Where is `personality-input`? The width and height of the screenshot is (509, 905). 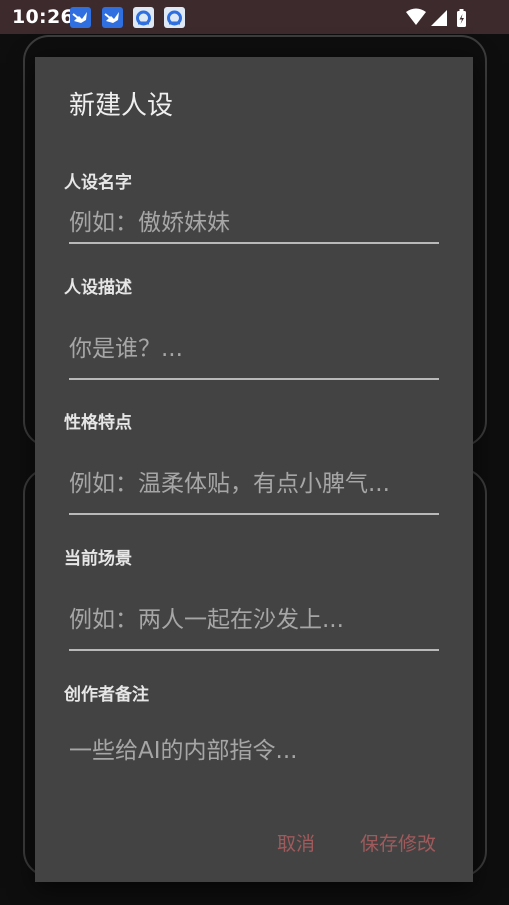 personality-input is located at coordinates (254, 484).